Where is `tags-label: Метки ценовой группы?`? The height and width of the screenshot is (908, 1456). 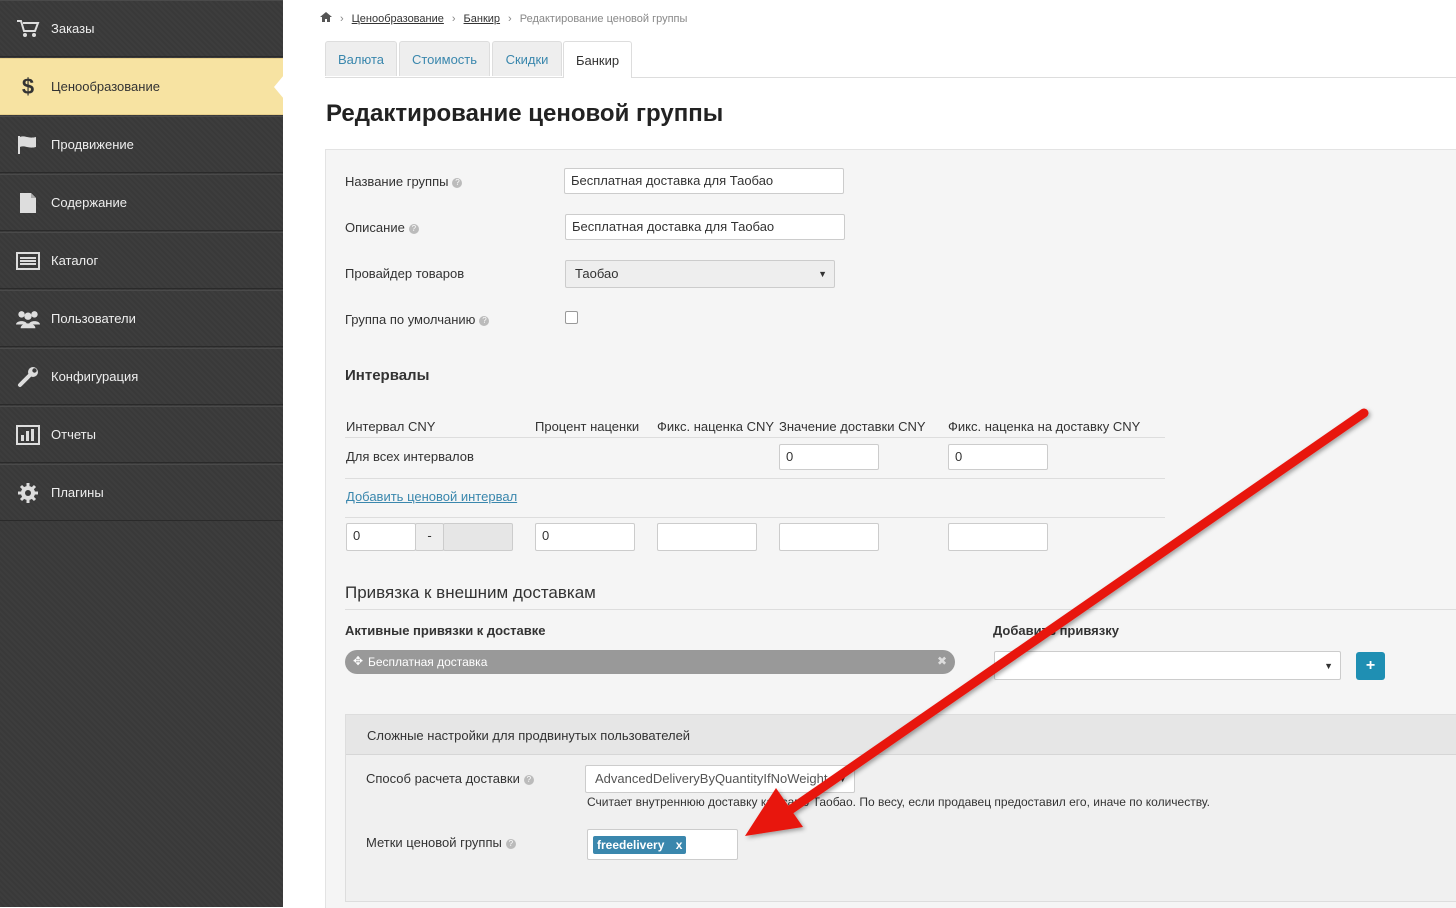
tags-label: Метки ценовой группы? is located at coordinates (441, 842).